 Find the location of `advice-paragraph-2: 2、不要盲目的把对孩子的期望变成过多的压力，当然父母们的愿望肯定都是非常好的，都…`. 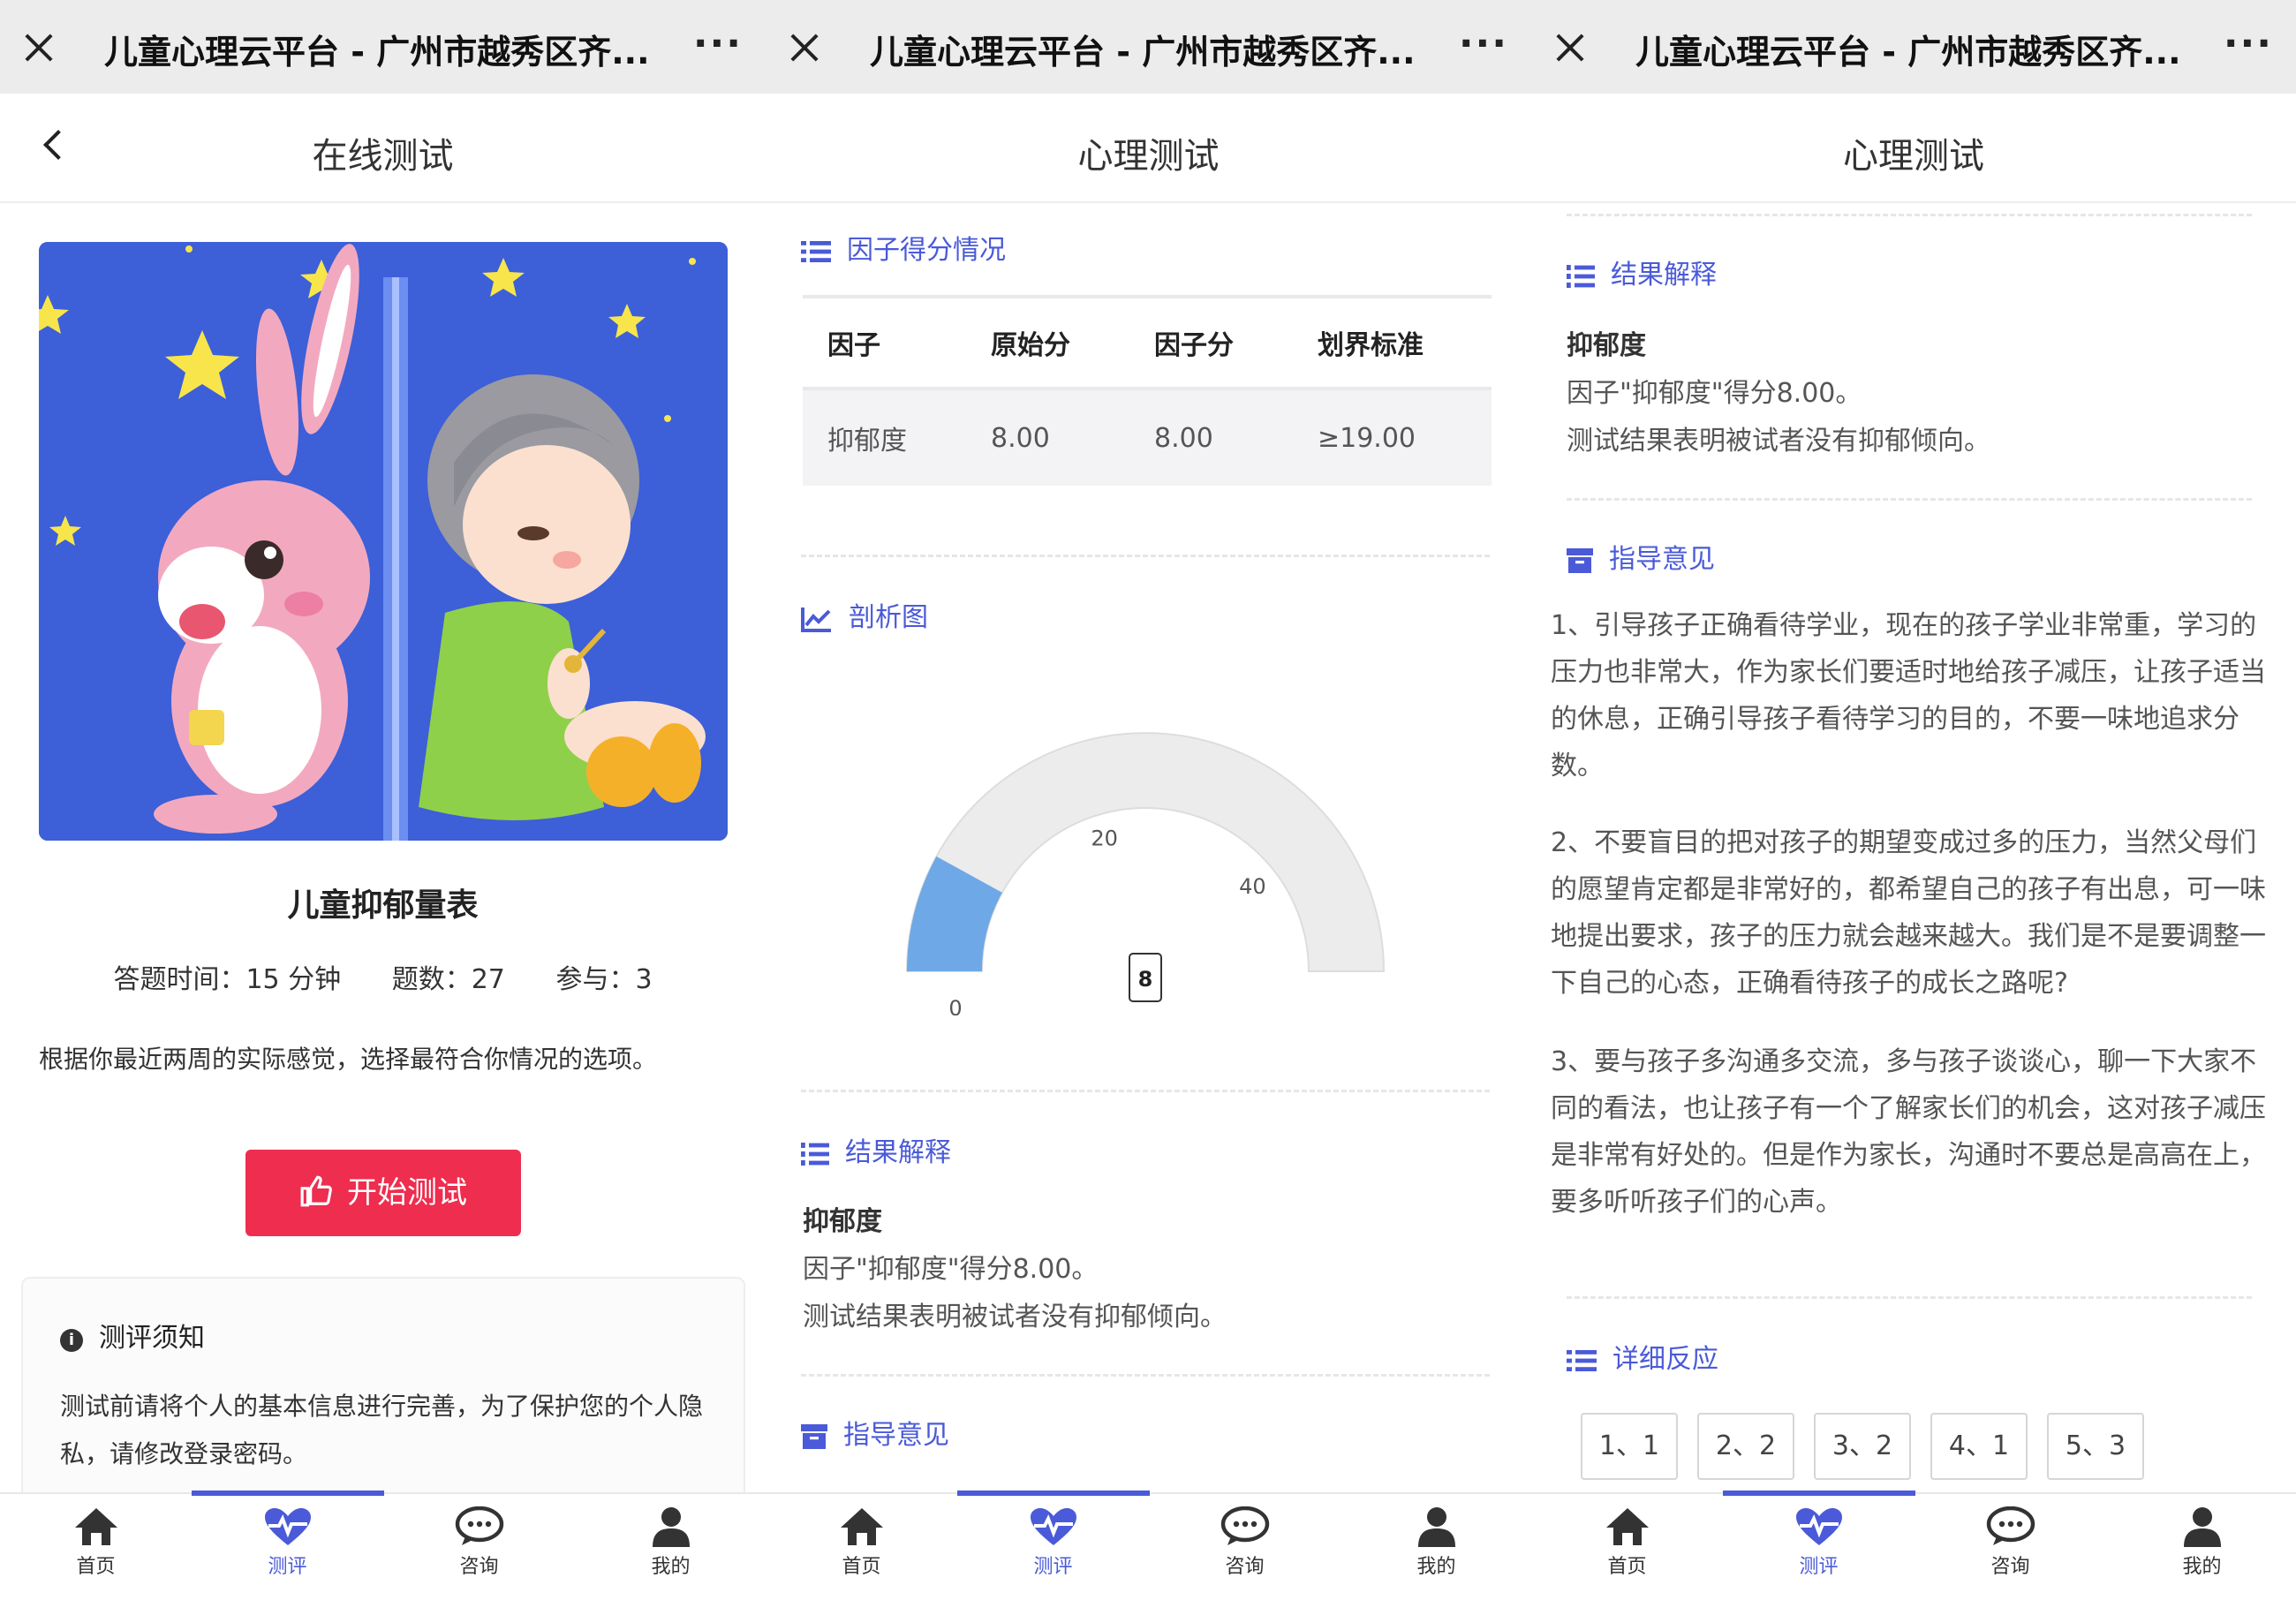

advice-paragraph-2: 2、不要盲目的把对孩子的期望变成过多的压力，当然父母们的愿望肯定都是非常好的，都… is located at coordinates (1909, 913).